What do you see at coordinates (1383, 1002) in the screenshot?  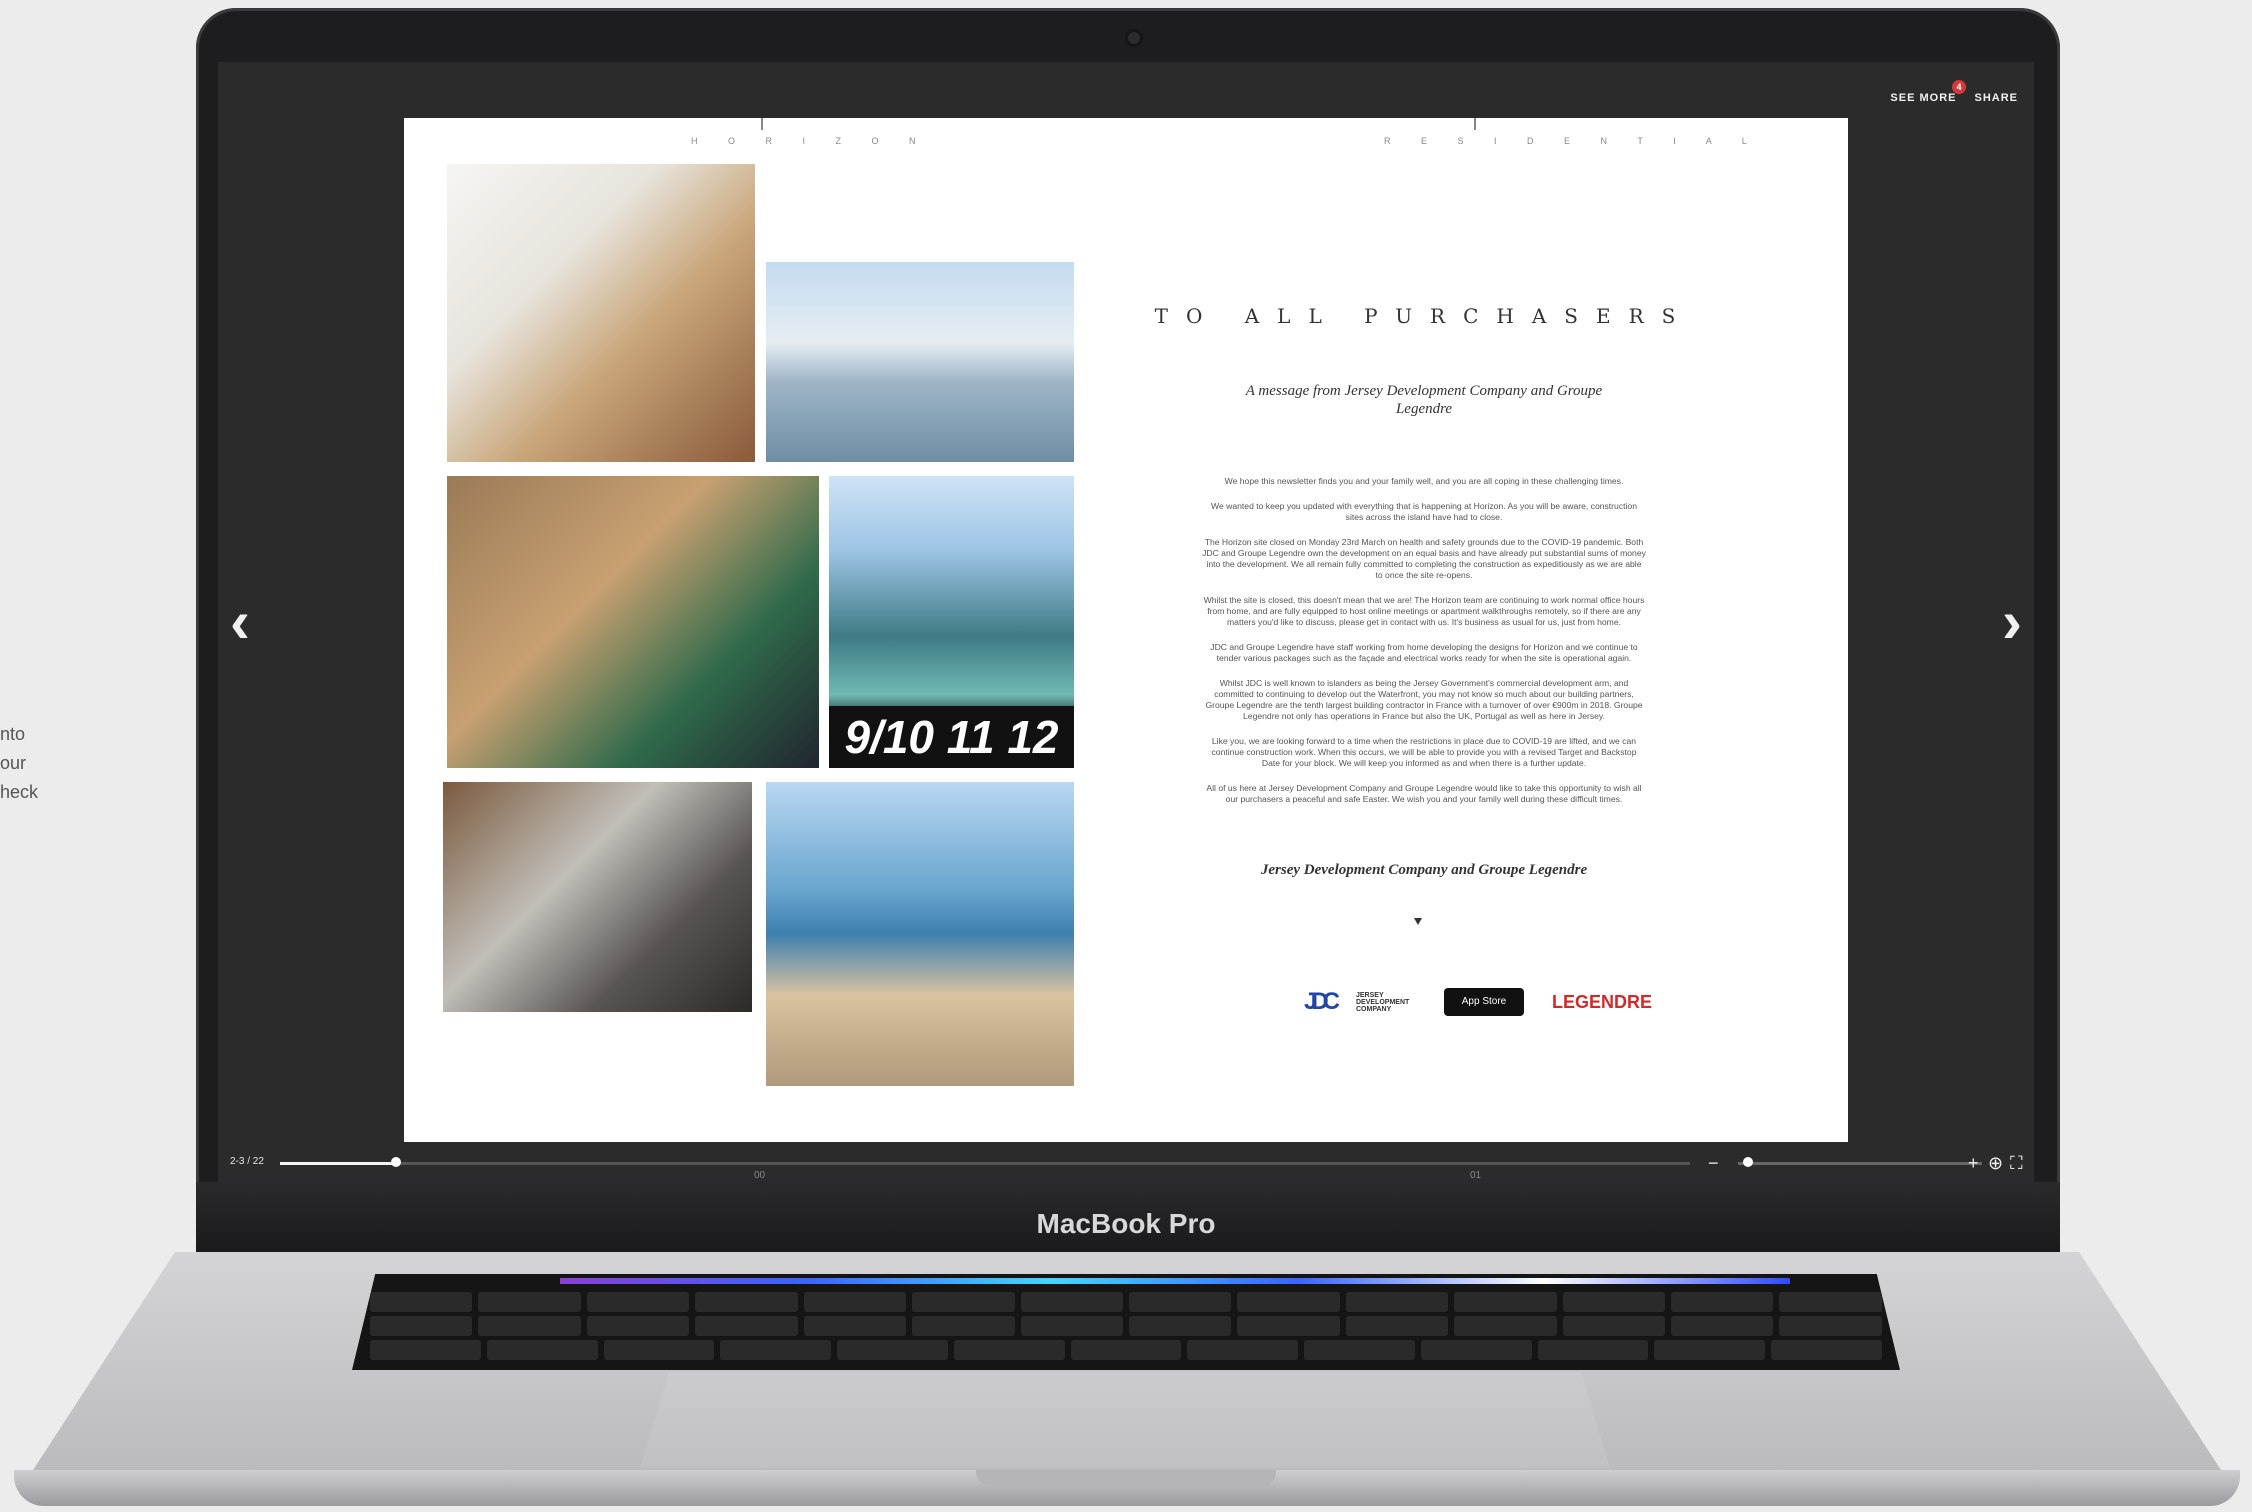 I see `jdc-text: JERSEY DEVELOPMENT COMPANY` at bounding box center [1383, 1002].